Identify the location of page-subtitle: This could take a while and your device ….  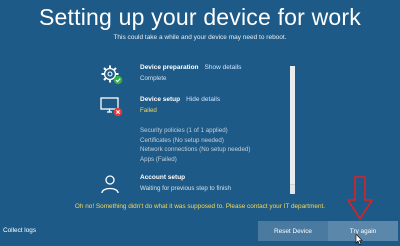
(200, 37).